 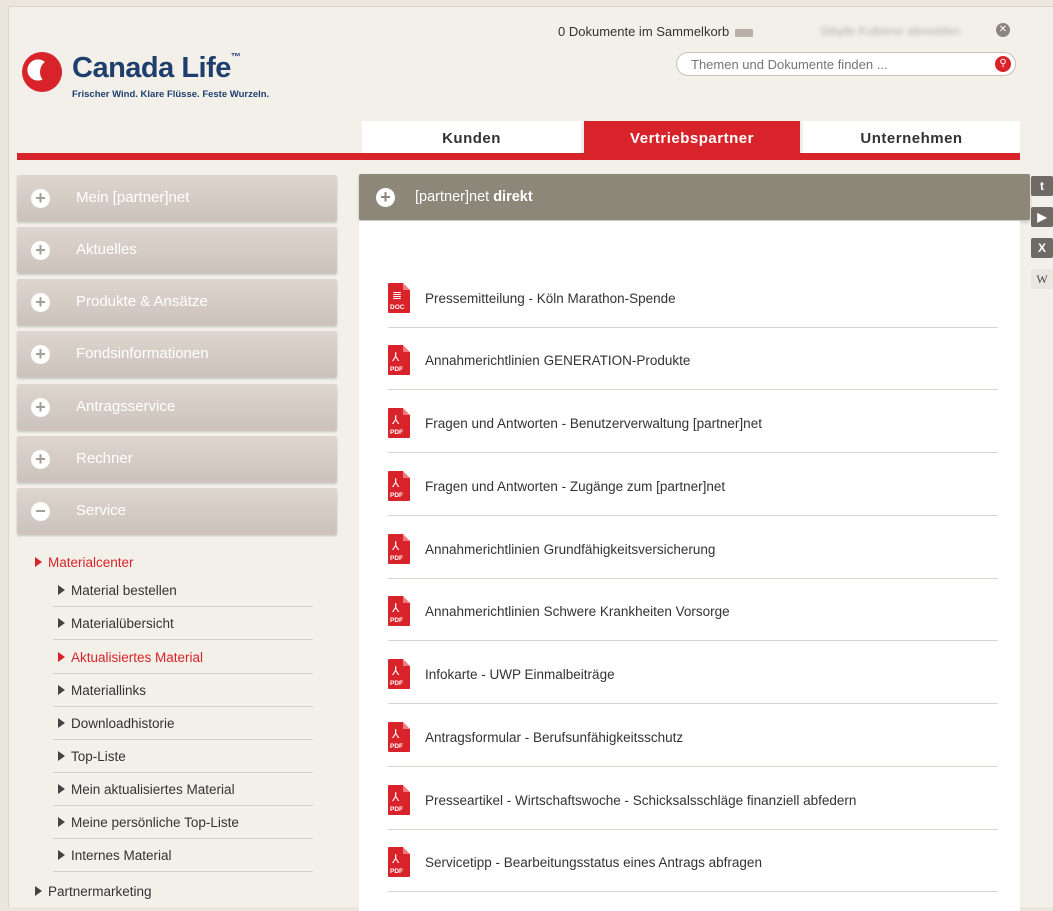 What do you see at coordinates (91, 562) in the screenshot?
I see `sidebar-item-label: Materialcenter` at bounding box center [91, 562].